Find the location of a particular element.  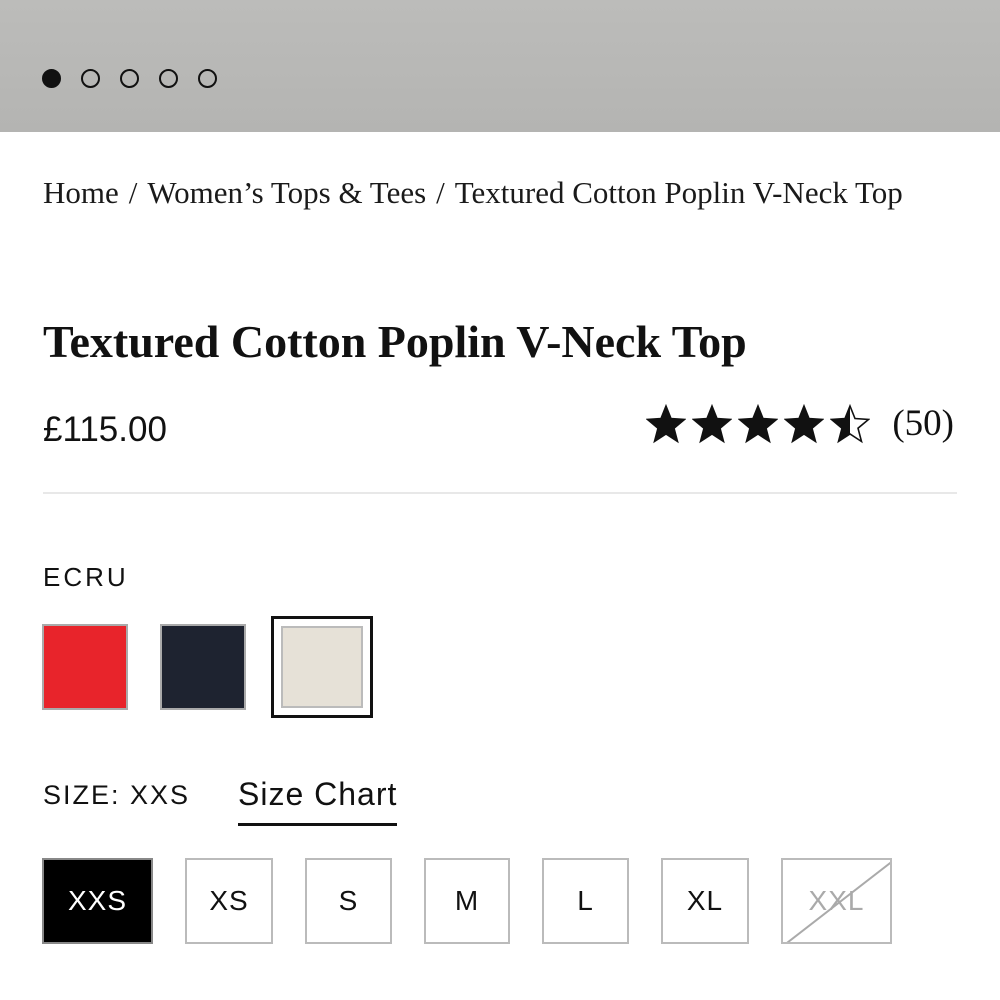

carousel-dots is located at coordinates (129, 78).